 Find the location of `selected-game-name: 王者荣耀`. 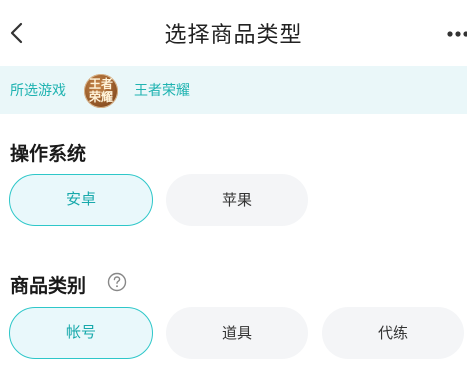

selected-game-name: 王者荣耀 is located at coordinates (162, 90).